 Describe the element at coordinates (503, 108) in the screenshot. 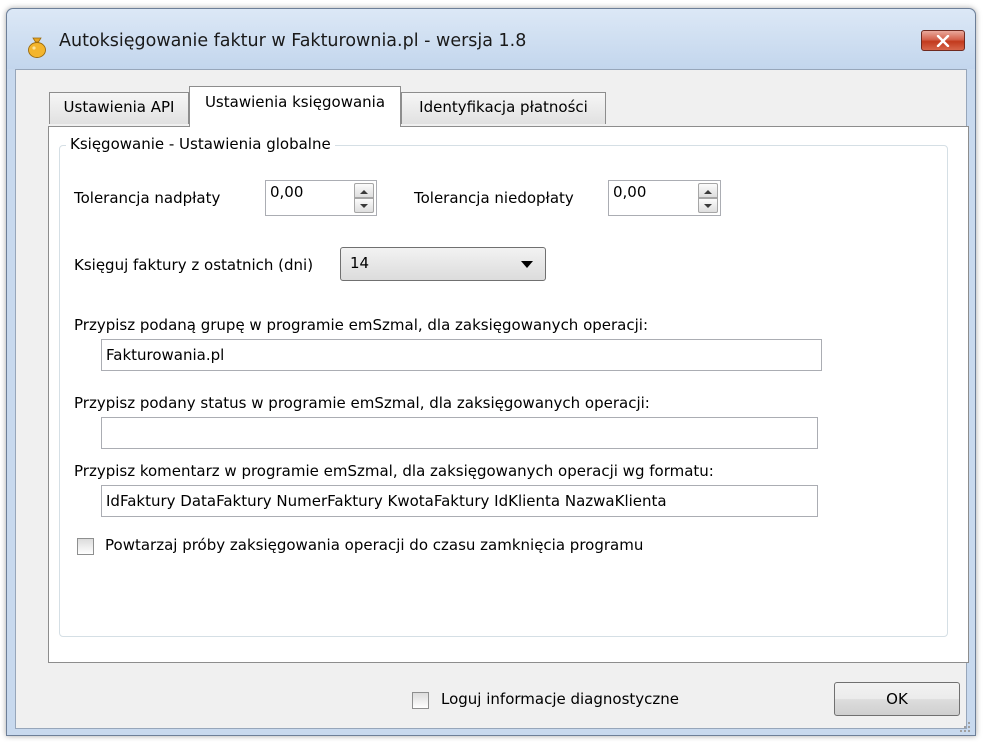

I see `tab-payment-identification: Identyfikacja płatności` at that location.